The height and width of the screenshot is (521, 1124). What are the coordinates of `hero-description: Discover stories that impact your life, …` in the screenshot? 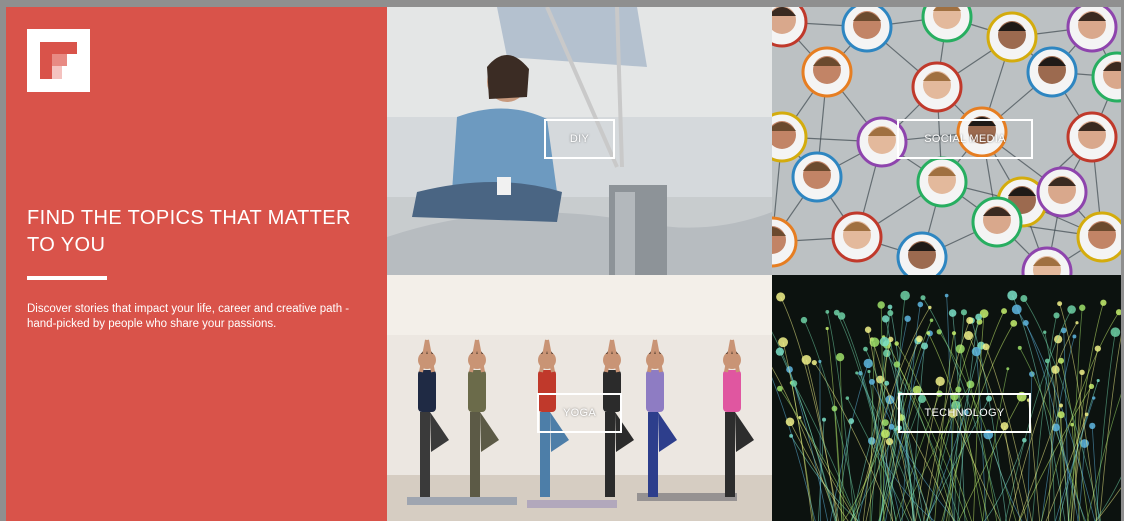 It's located at (188, 316).